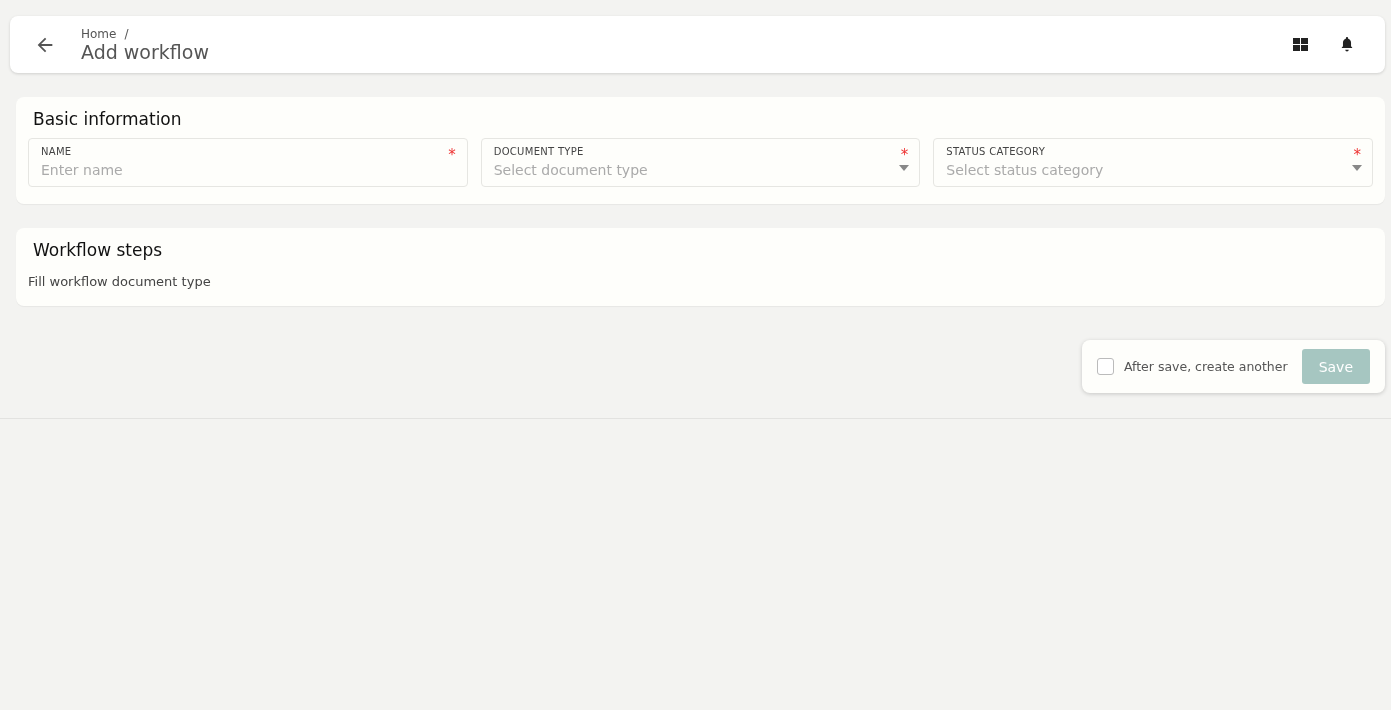 This screenshot has height=710, width=1391. What do you see at coordinates (99, 33) in the screenshot?
I see `breadcrumb-link: Home` at bounding box center [99, 33].